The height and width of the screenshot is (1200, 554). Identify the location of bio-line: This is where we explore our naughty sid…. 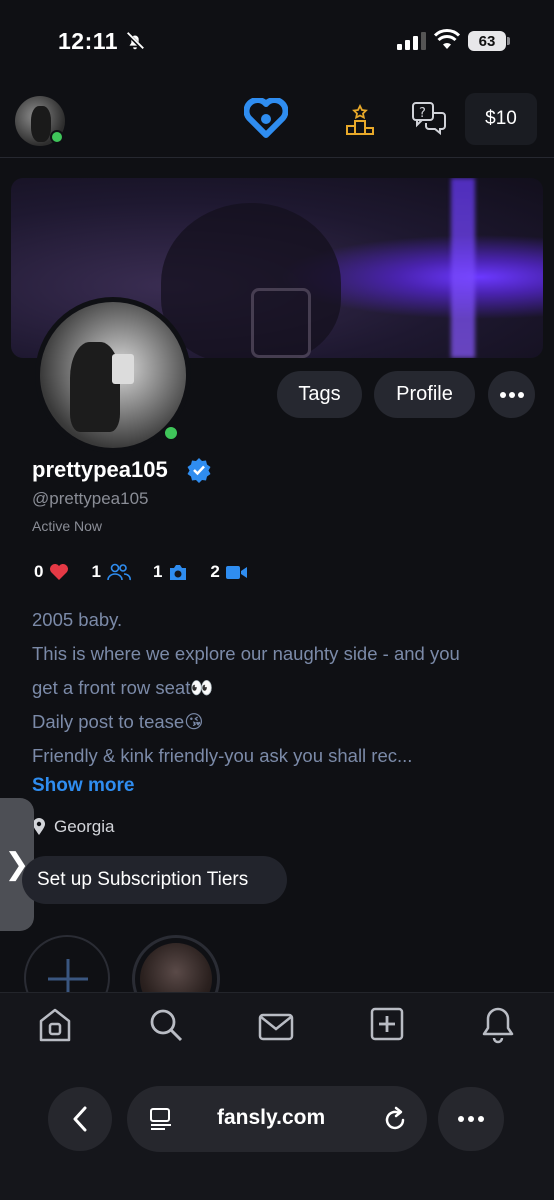
(246, 653).